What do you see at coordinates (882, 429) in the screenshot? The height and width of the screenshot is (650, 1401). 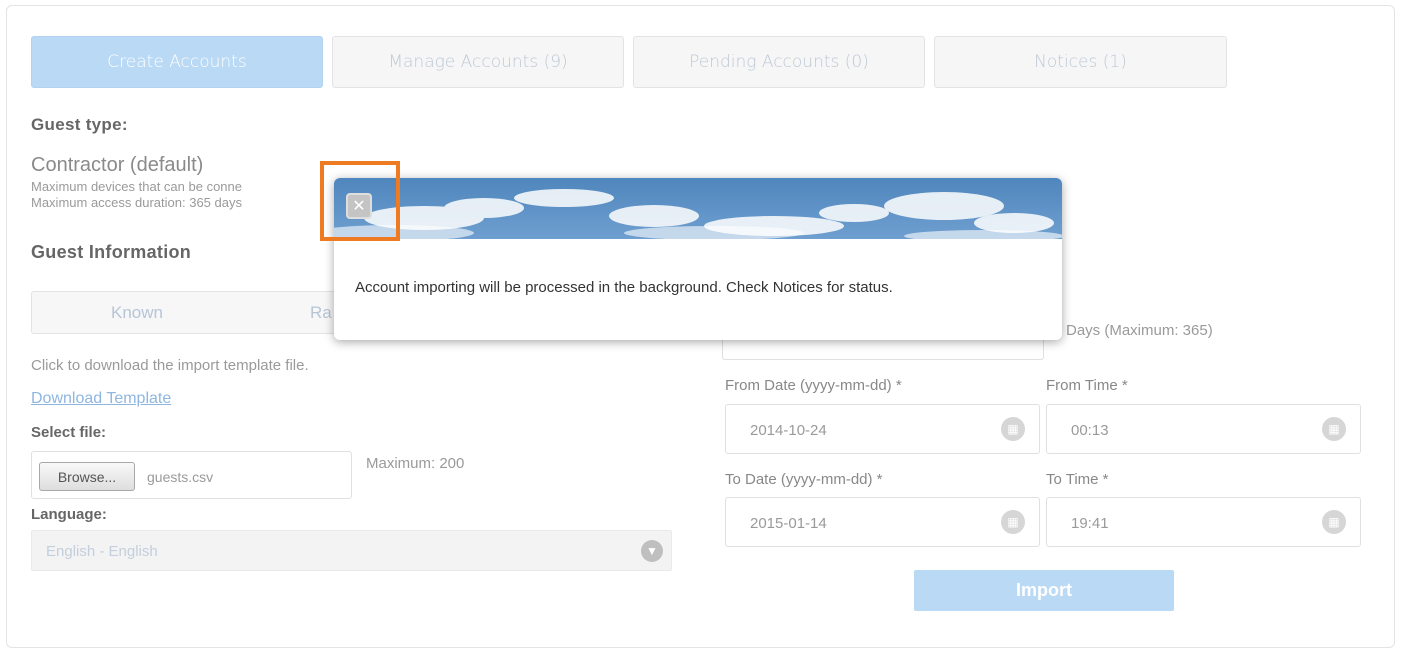 I see `from-date-input: 2014-10-24 ▦` at bounding box center [882, 429].